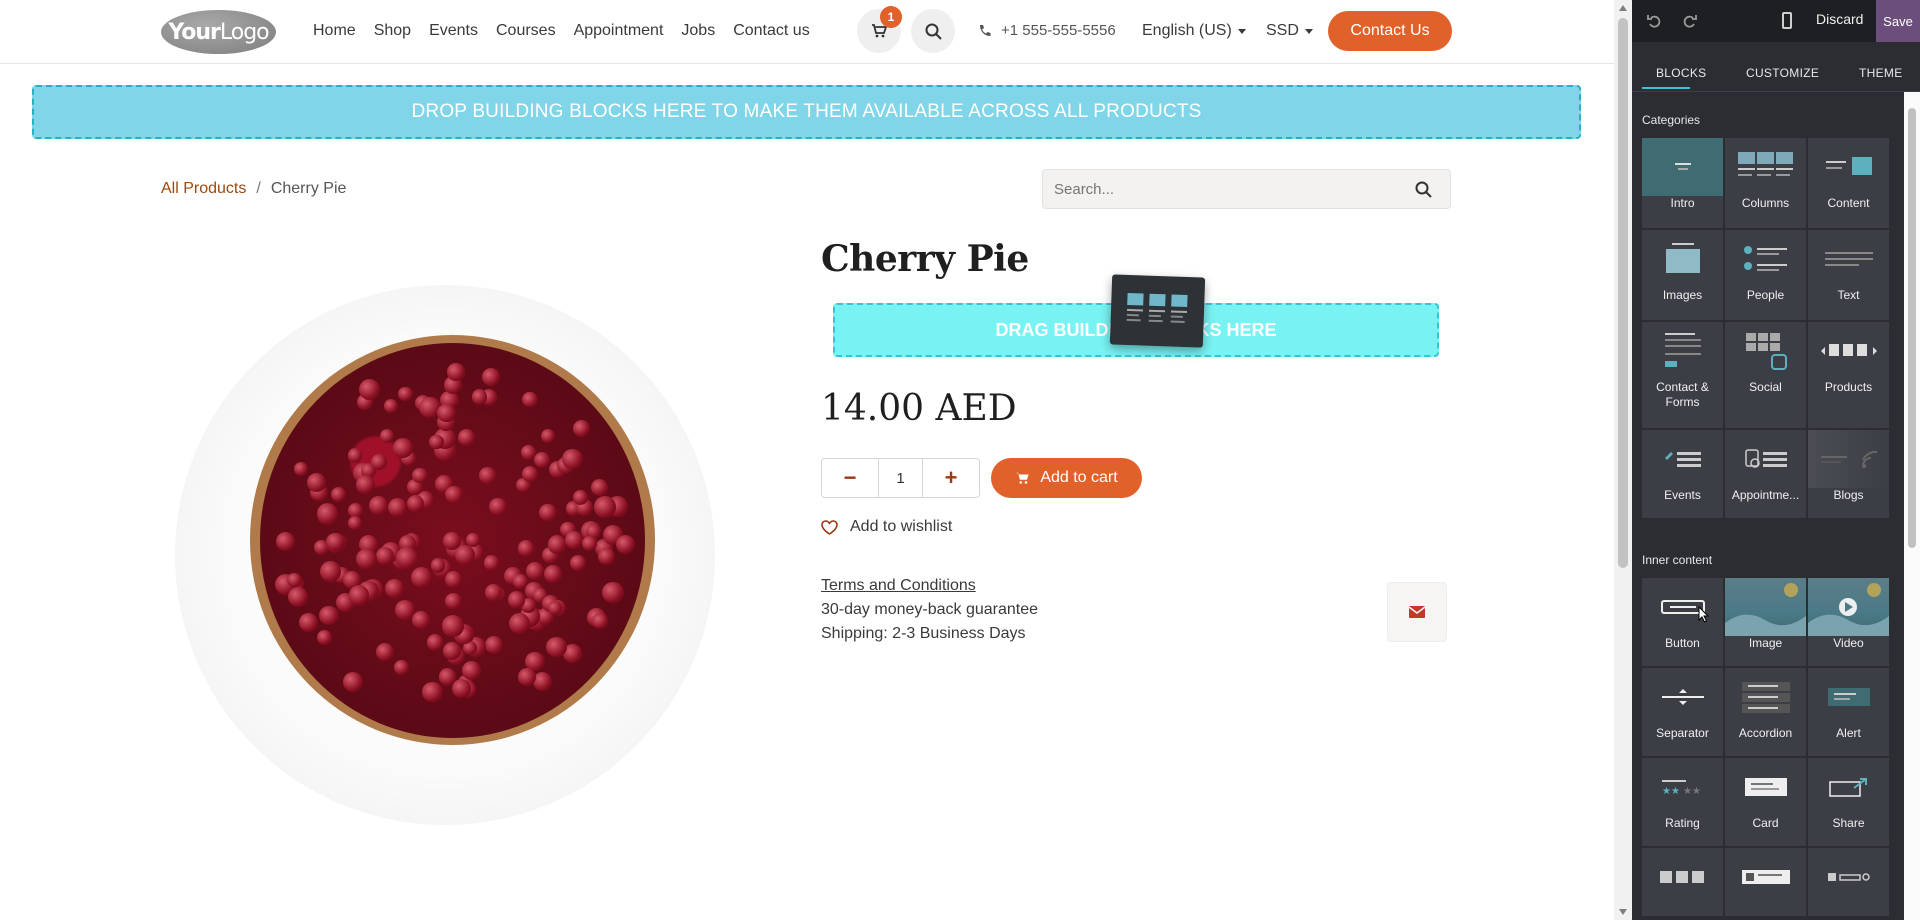 Image resolution: width=1920 pixels, height=920 pixels. I want to click on block-people: People, so click(1765, 275).